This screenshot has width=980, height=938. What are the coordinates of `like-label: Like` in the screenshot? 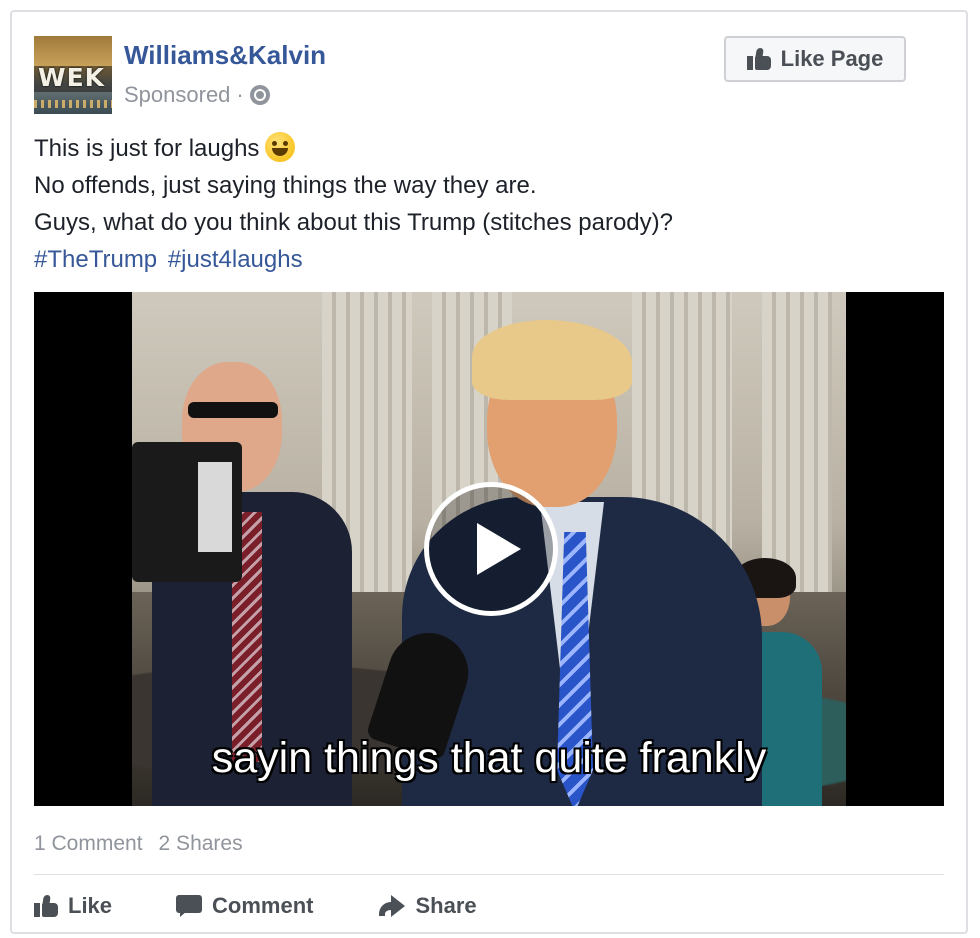 It's located at (90, 905).